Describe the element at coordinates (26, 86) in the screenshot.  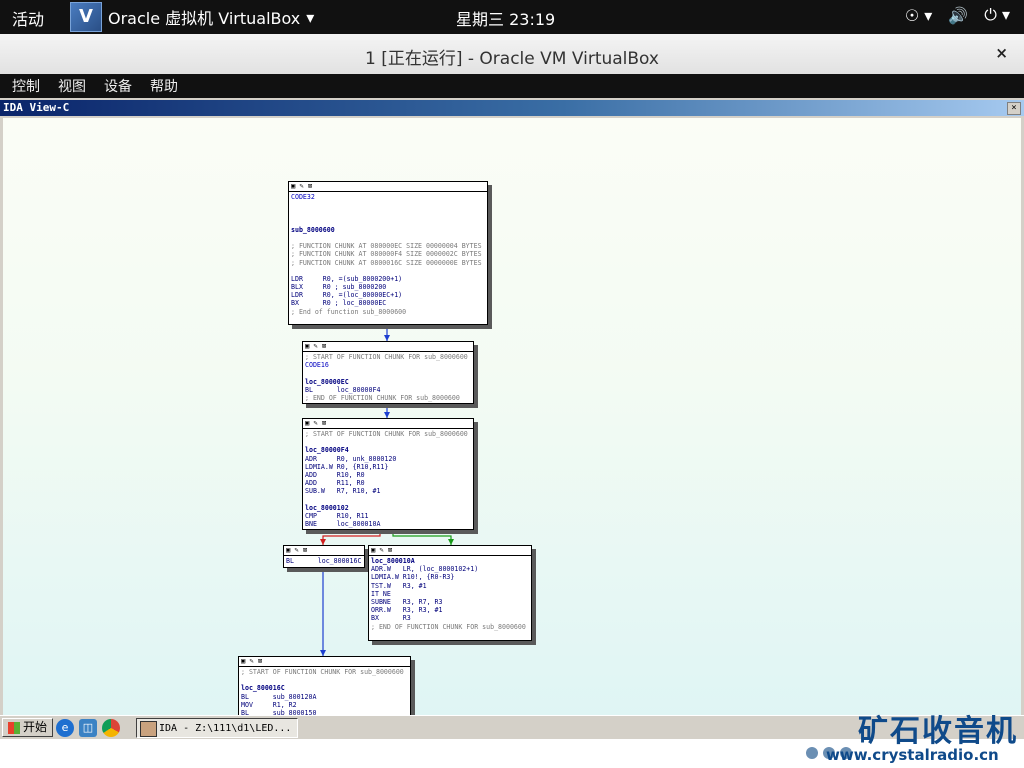
I see `menu-control: 控制` at that location.